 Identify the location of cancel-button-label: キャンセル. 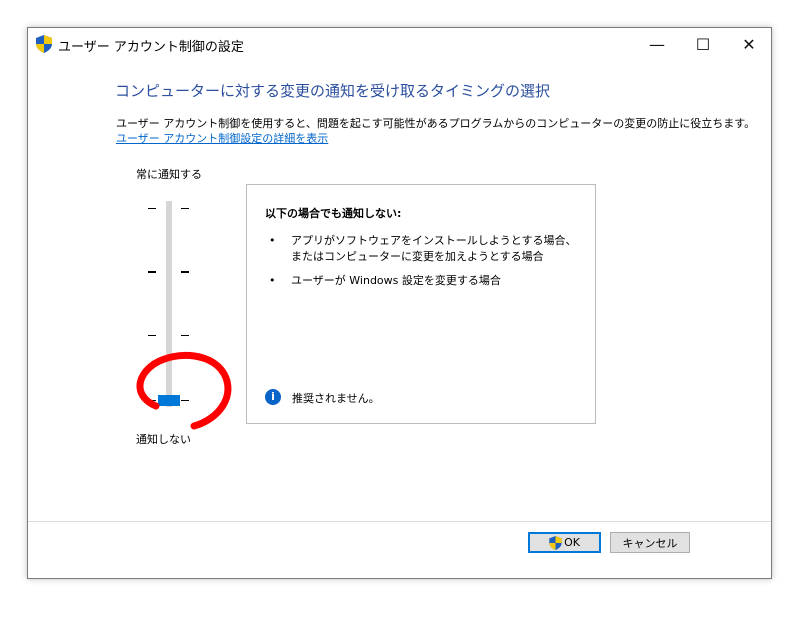
(650, 543).